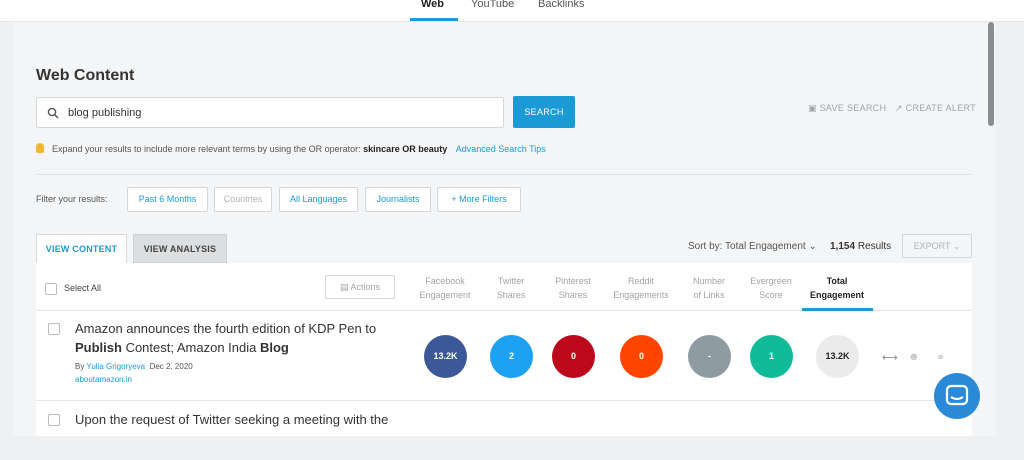 This screenshot has height=460, width=1024. What do you see at coordinates (492, 5) in the screenshot?
I see `tab-youtube: YouTube` at bounding box center [492, 5].